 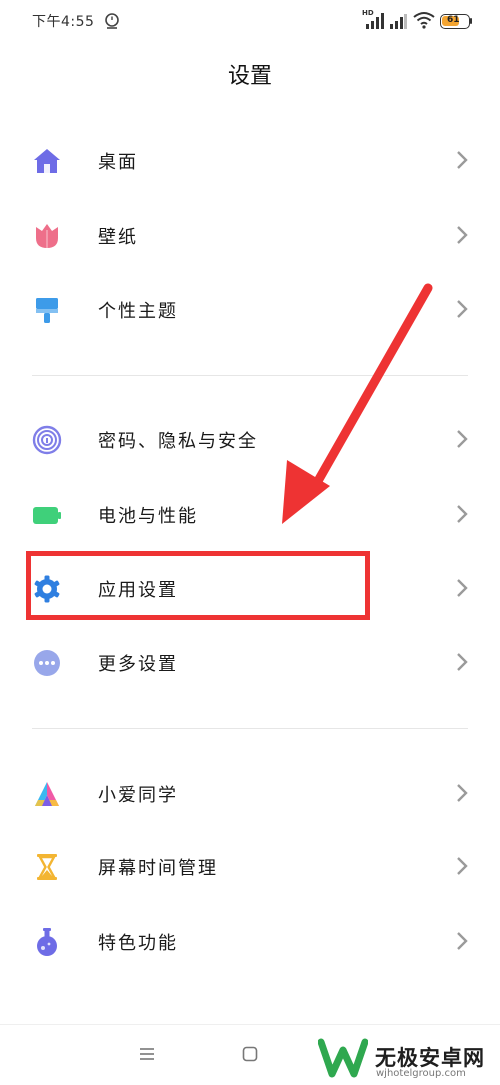 I want to click on status-time: 下午4:55, so click(x=63, y=22).